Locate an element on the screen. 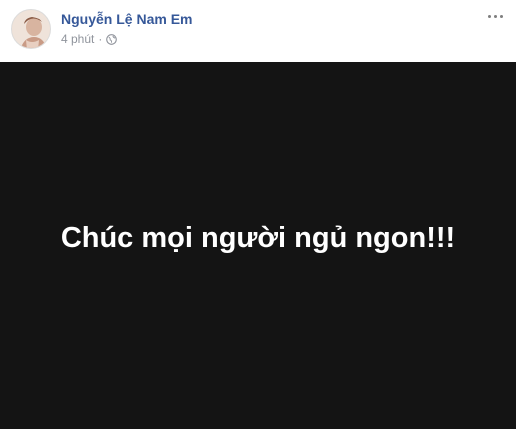 This screenshot has height=429, width=516. post-meta: 4 phút · is located at coordinates (89, 39).